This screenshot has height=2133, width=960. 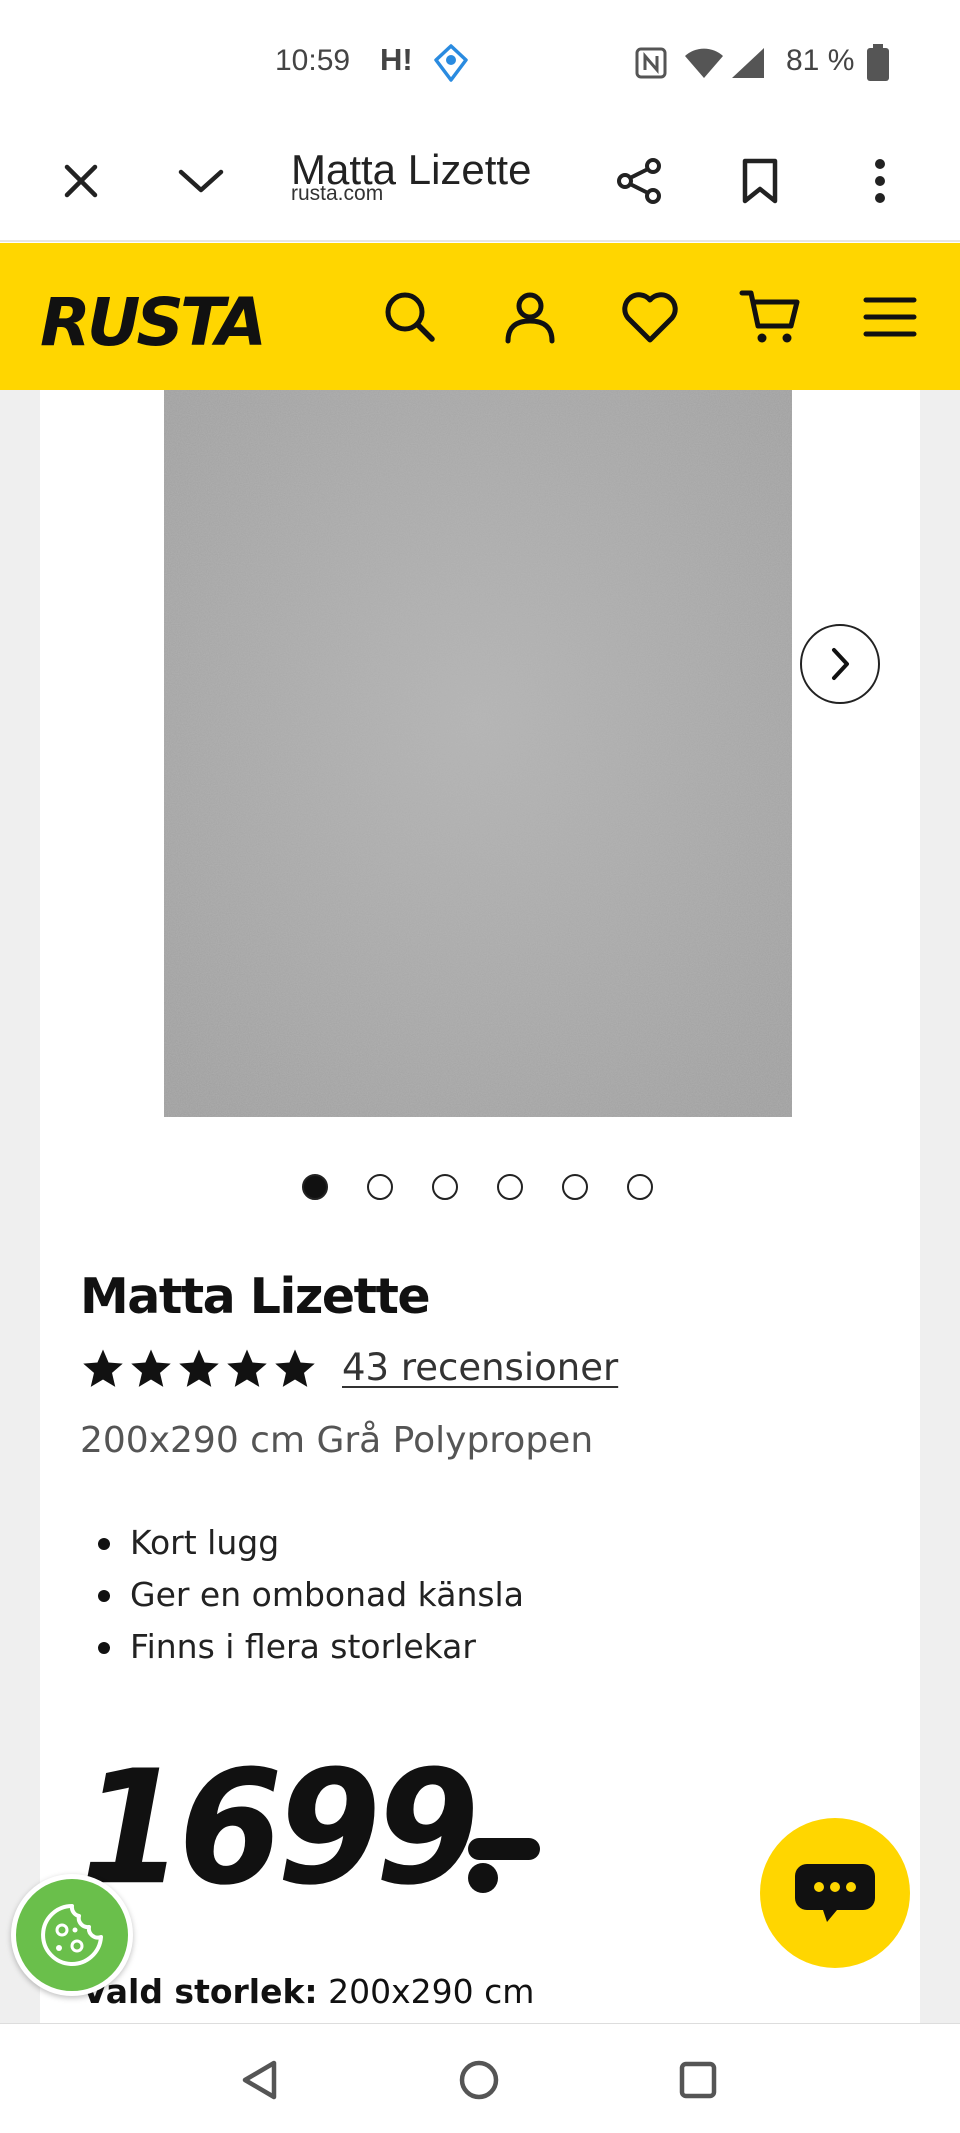 I want to click on product-price: 1699, so click(x=279, y=1829).